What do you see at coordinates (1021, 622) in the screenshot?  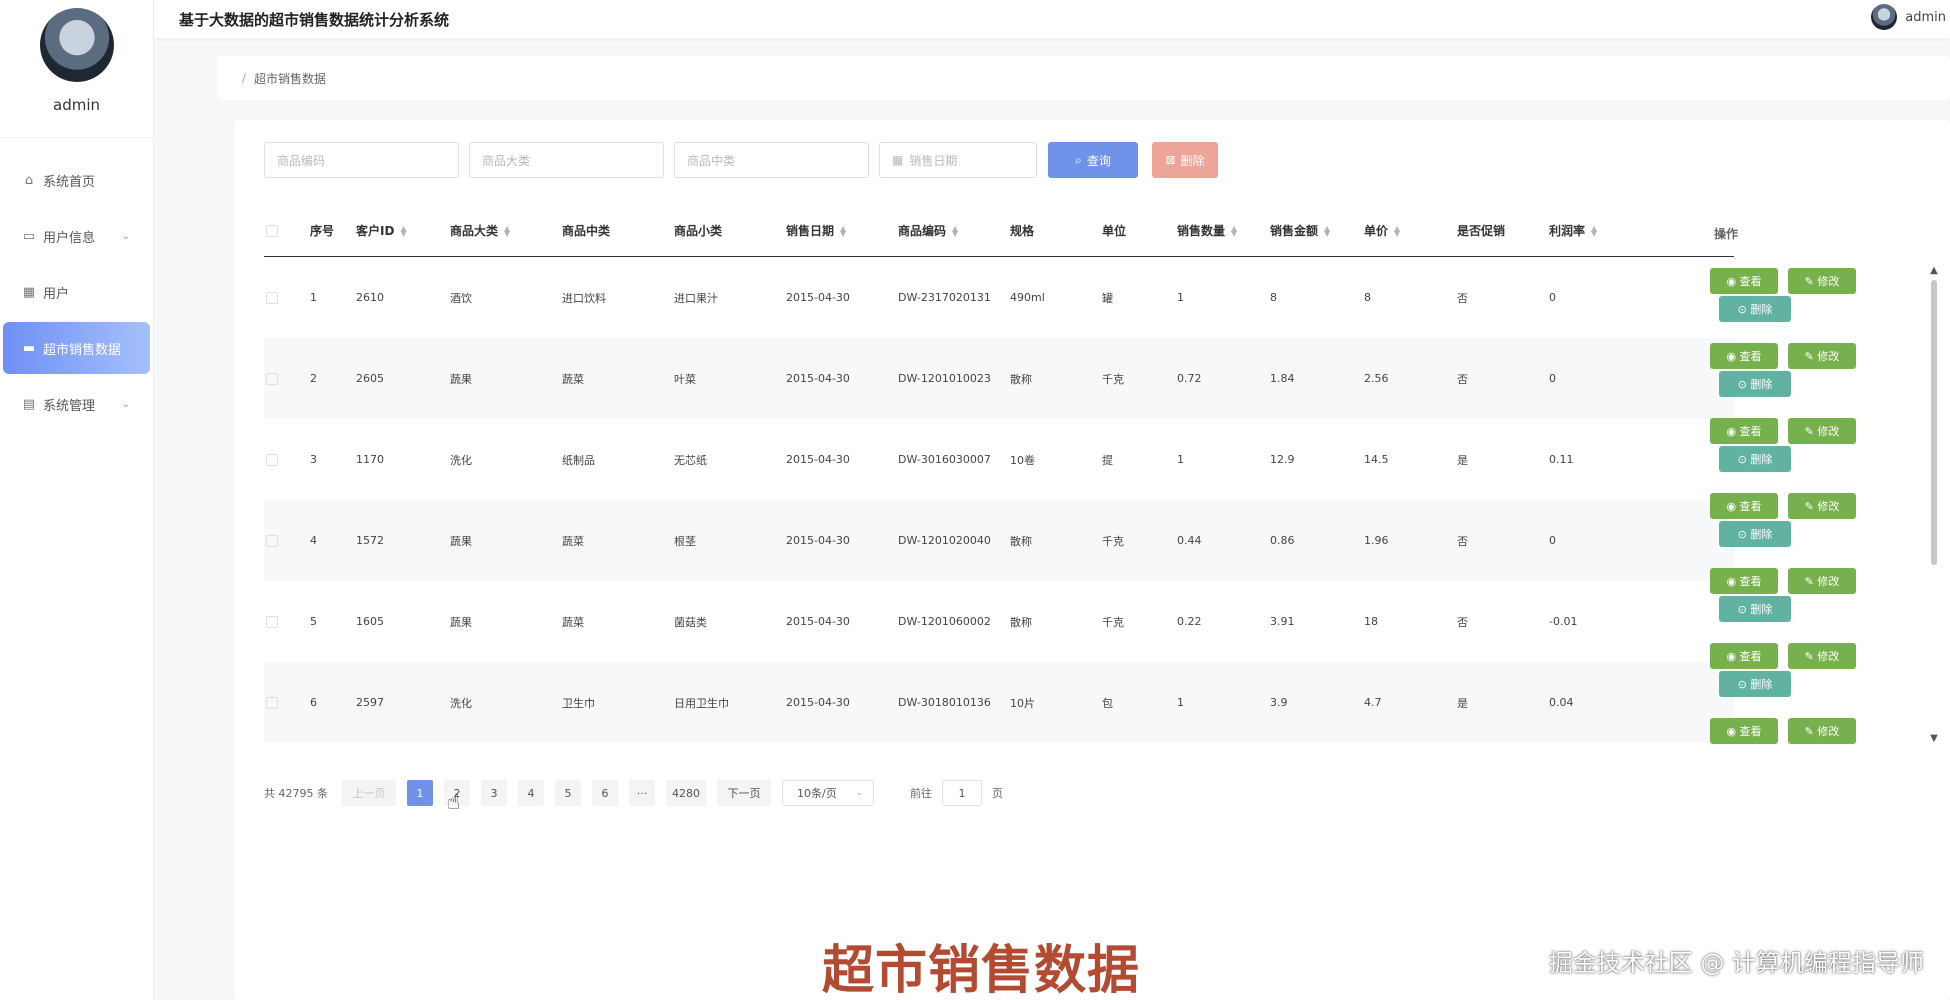 I see `cell-spec: 散称` at bounding box center [1021, 622].